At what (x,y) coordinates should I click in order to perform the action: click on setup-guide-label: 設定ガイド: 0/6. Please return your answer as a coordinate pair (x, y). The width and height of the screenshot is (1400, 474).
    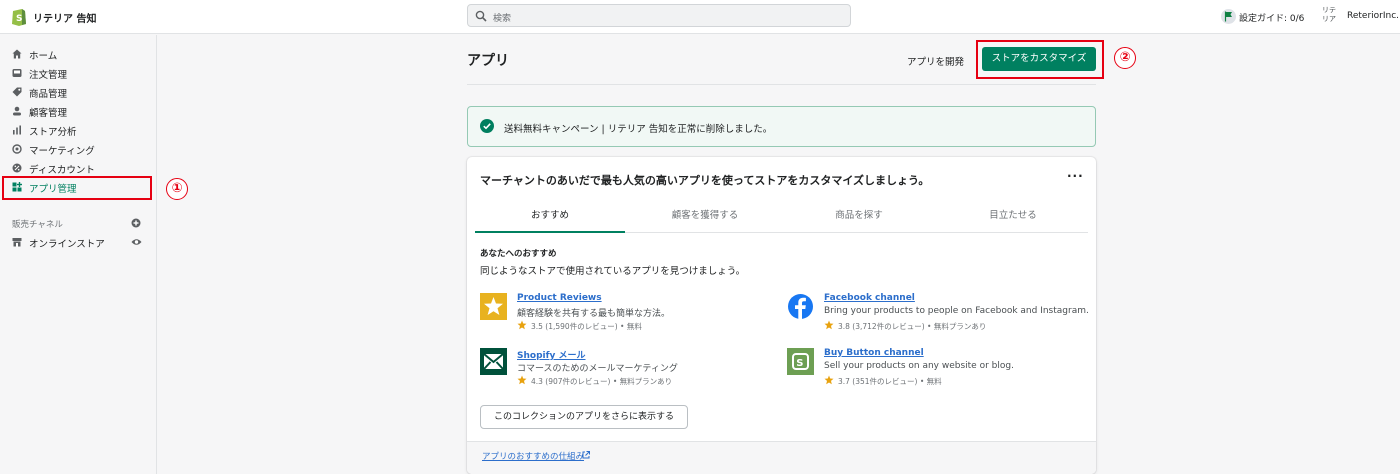
    Looking at the image, I should click on (1272, 19).